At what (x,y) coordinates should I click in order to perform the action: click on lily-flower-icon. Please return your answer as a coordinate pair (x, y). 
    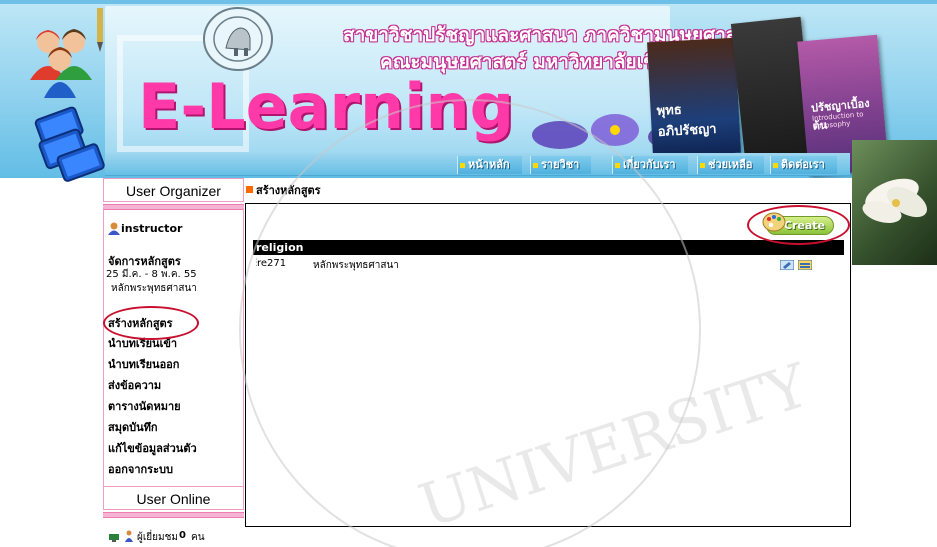
    Looking at the image, I should click on (894, 200).